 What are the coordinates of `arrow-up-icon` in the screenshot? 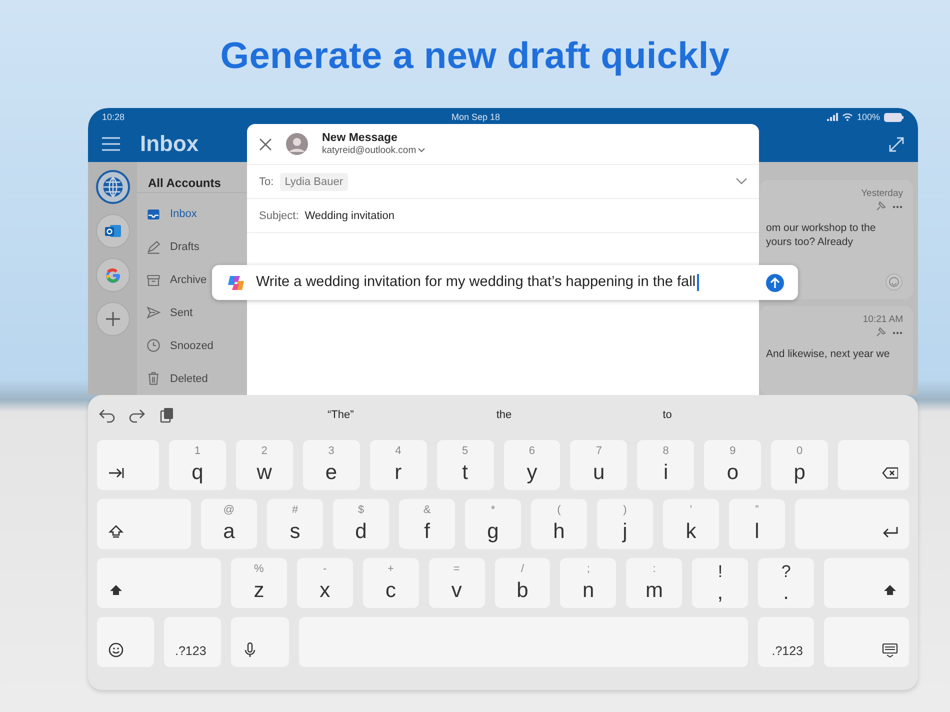 It's located at (775, 283).